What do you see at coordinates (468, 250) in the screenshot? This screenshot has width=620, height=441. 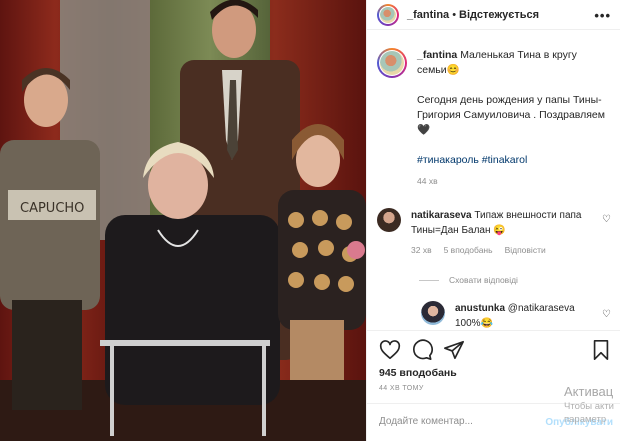 I see `comment-likes: 5 вподобань` at bounding box center [468, 250].